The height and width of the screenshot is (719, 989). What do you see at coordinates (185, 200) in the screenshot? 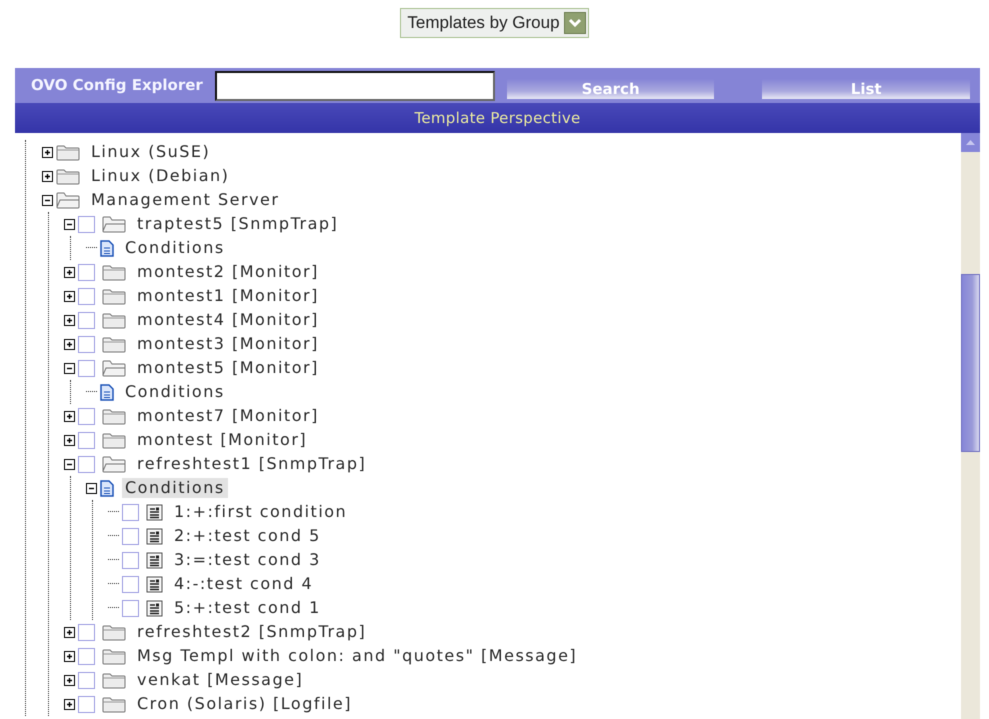
I see `tree-item: Management Server` at bounding box center [185, 200].